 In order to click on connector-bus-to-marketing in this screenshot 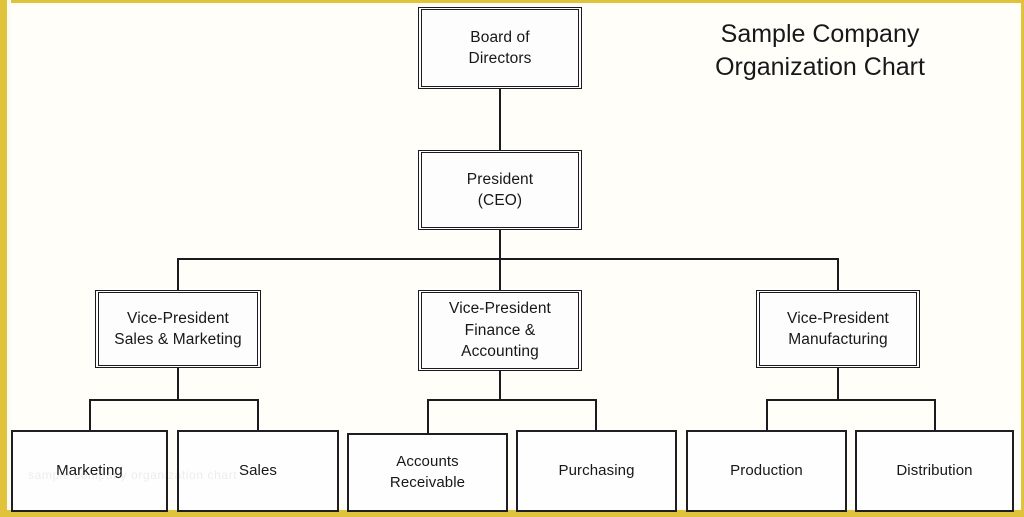, I will do `click(90, 415)`.